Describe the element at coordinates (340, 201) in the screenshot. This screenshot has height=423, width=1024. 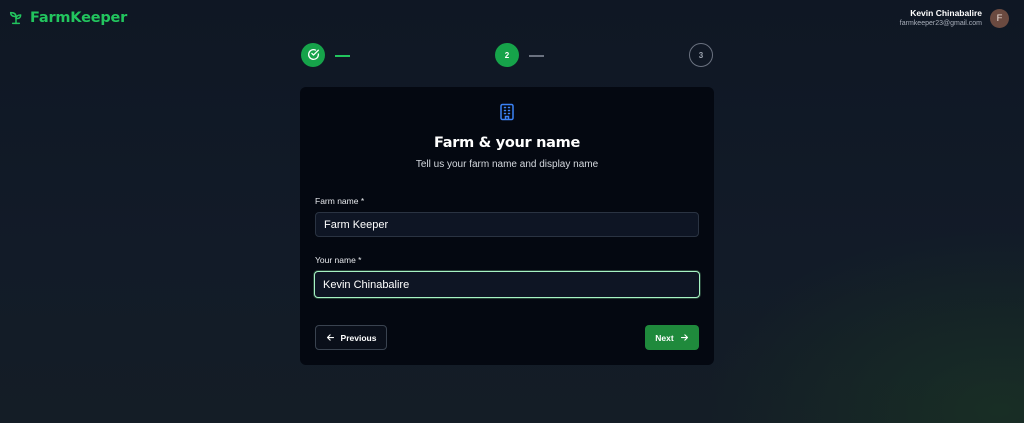
I see `farm-name-label: Farm name *` at that location.